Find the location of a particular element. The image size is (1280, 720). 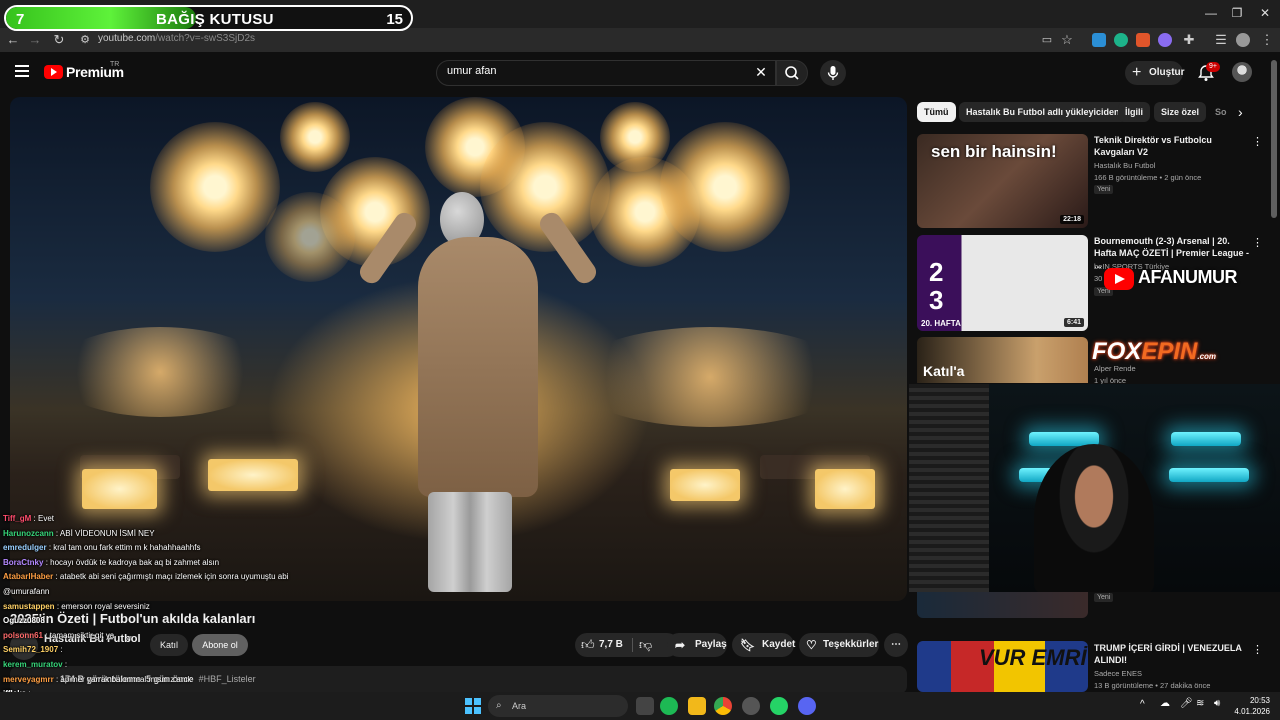

clear-search-icon: ✕ is located at coordinates (761, 73).